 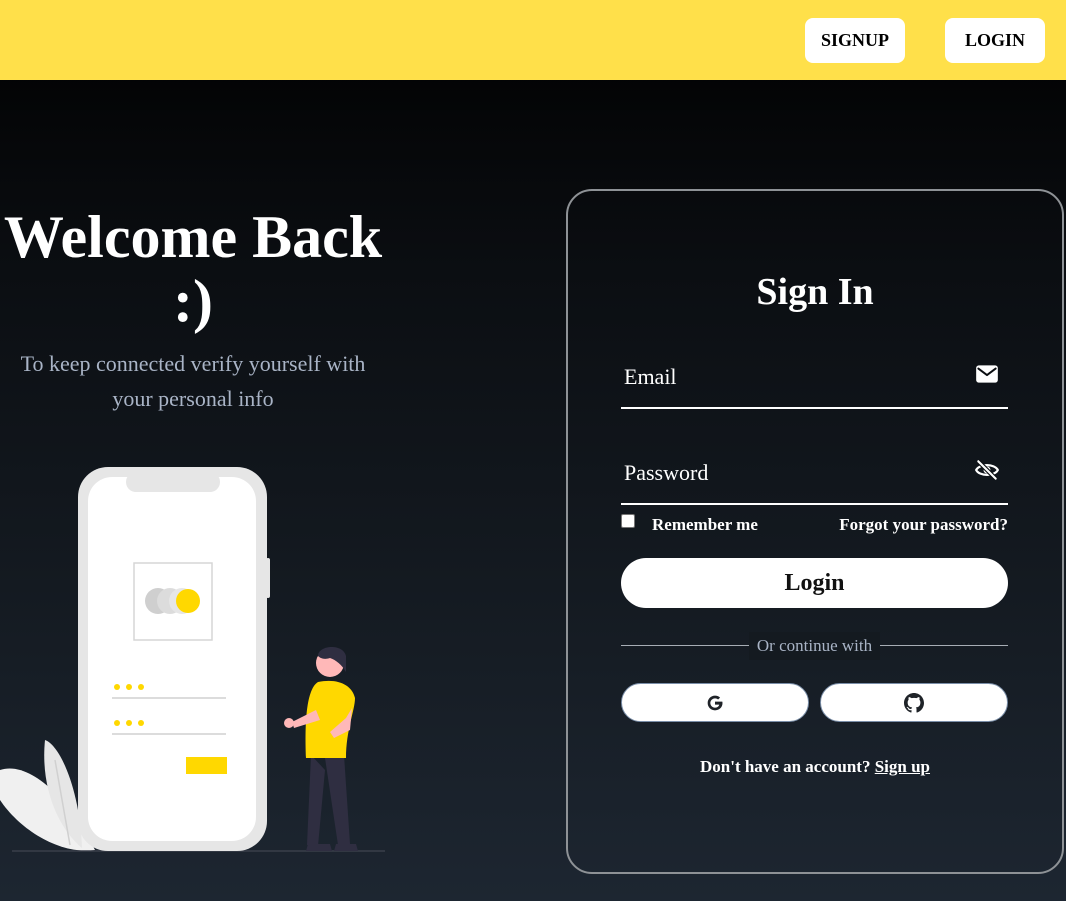 What do you see at coordinates (902, 766) in the screenshot?
I see `signup-link: Sign up` at bounding box center [902, 766].